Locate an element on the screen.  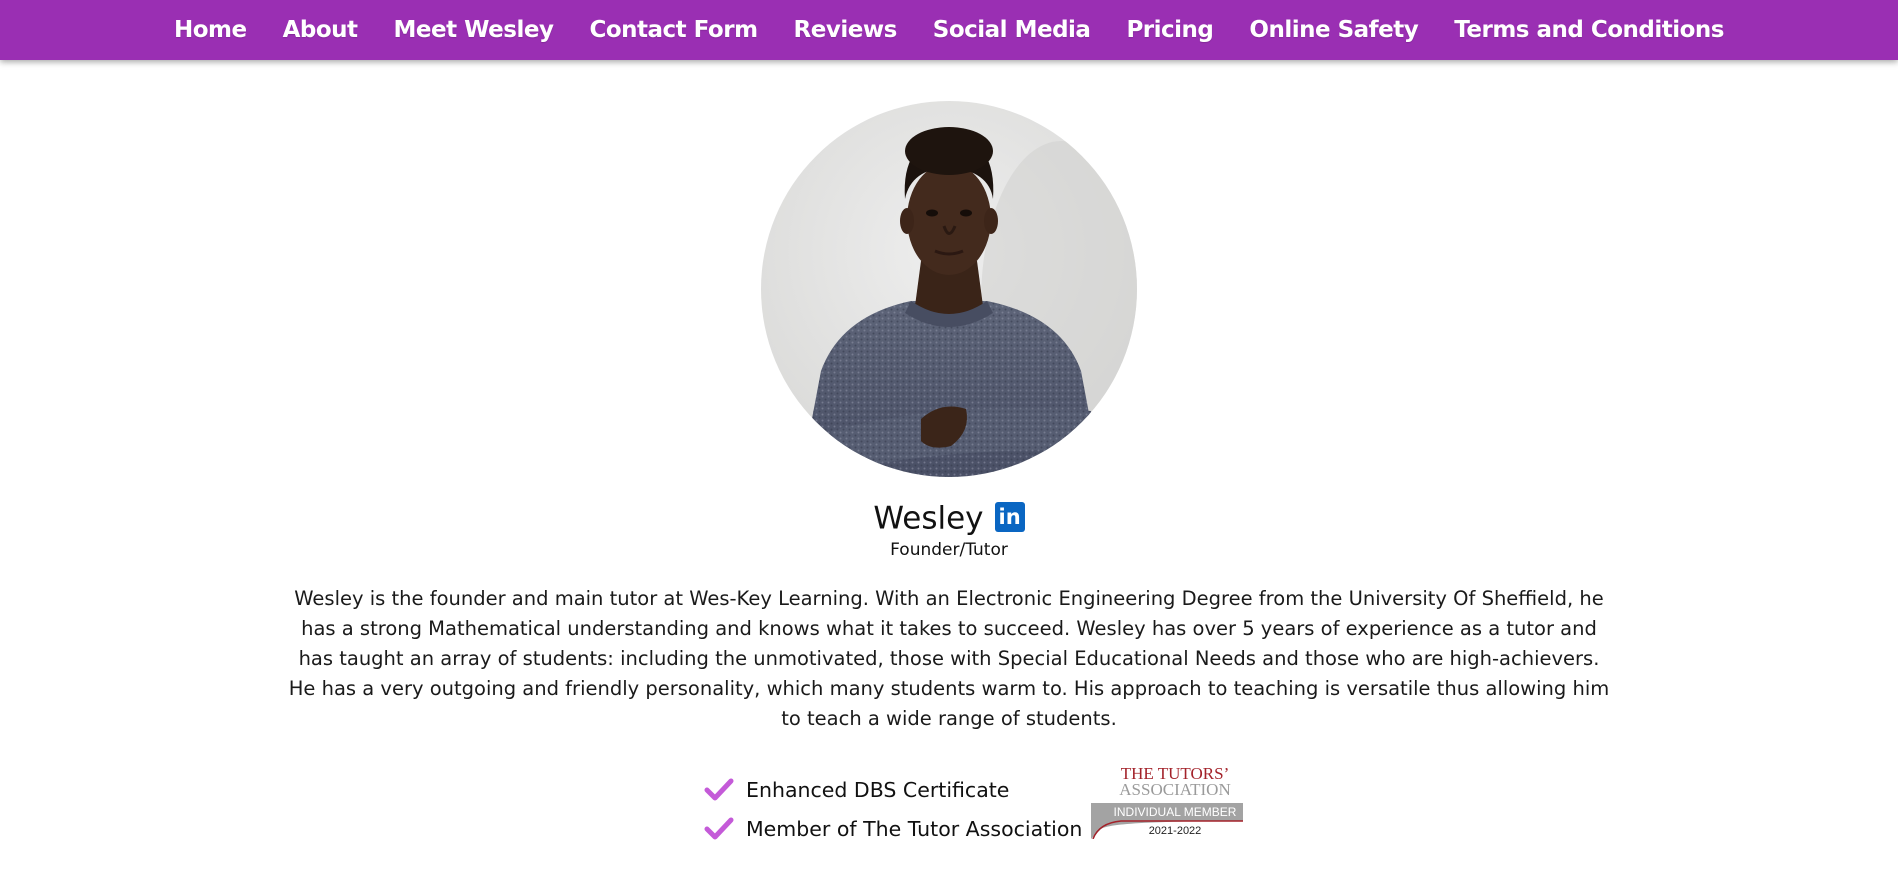
profile-photo is located at coordinates (949, 289).